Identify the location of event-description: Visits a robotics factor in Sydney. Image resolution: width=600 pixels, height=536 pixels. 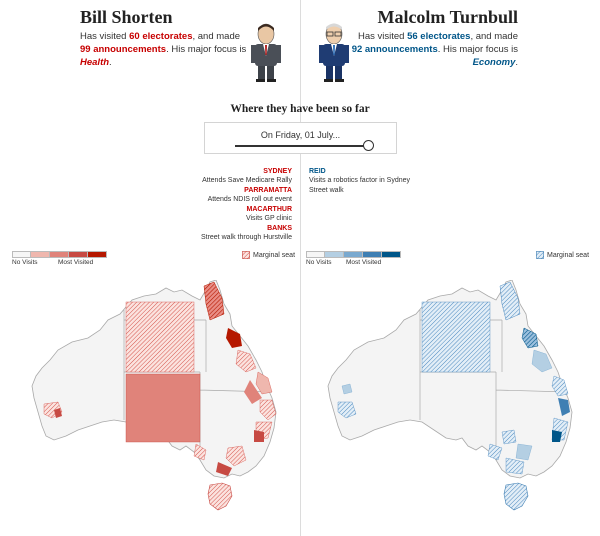
(360, 180).